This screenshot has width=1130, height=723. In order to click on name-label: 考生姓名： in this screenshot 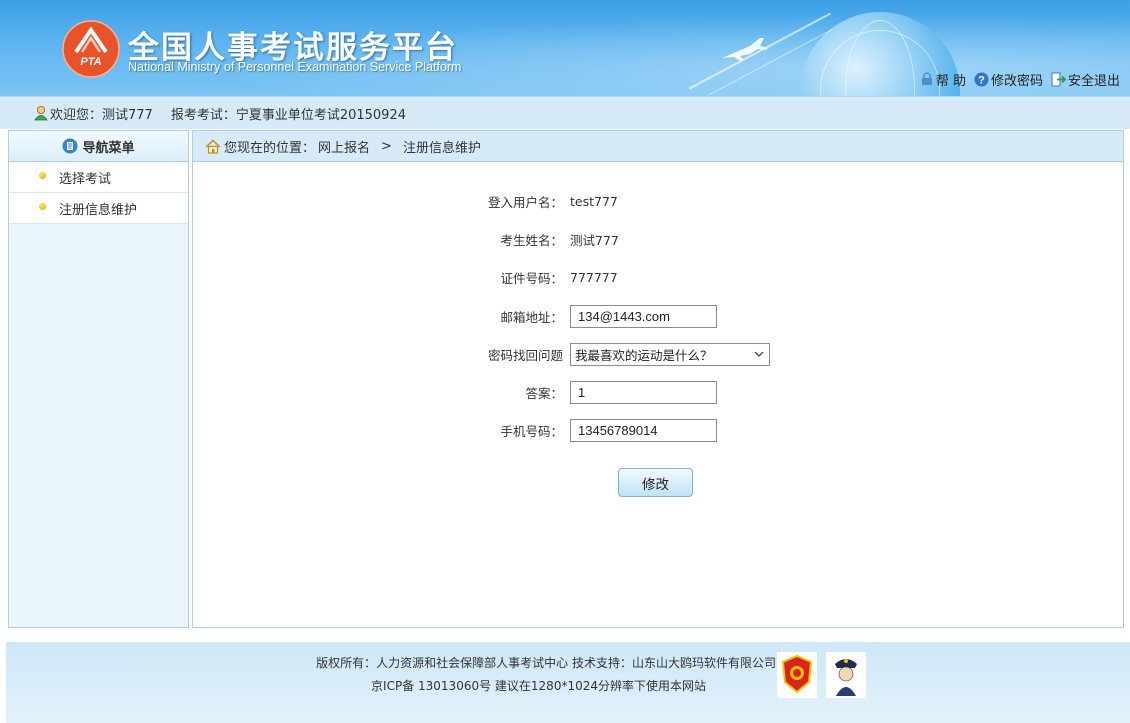, I will do `click(531, 240)`.